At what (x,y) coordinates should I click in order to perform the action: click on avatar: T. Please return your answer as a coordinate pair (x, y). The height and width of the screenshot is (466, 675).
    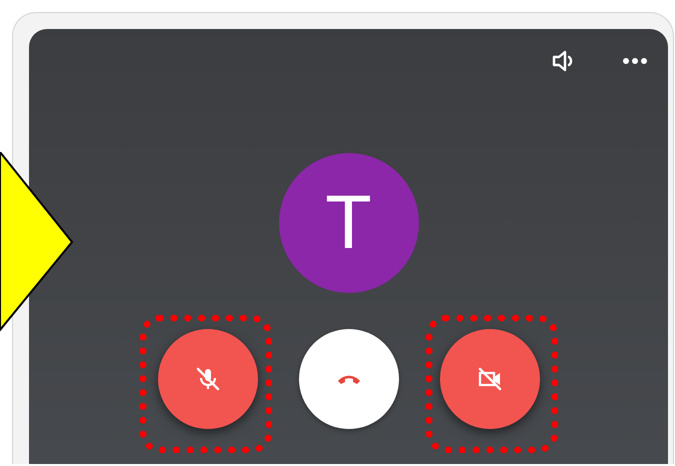
    Looking at the image, I should click on (348, 223).